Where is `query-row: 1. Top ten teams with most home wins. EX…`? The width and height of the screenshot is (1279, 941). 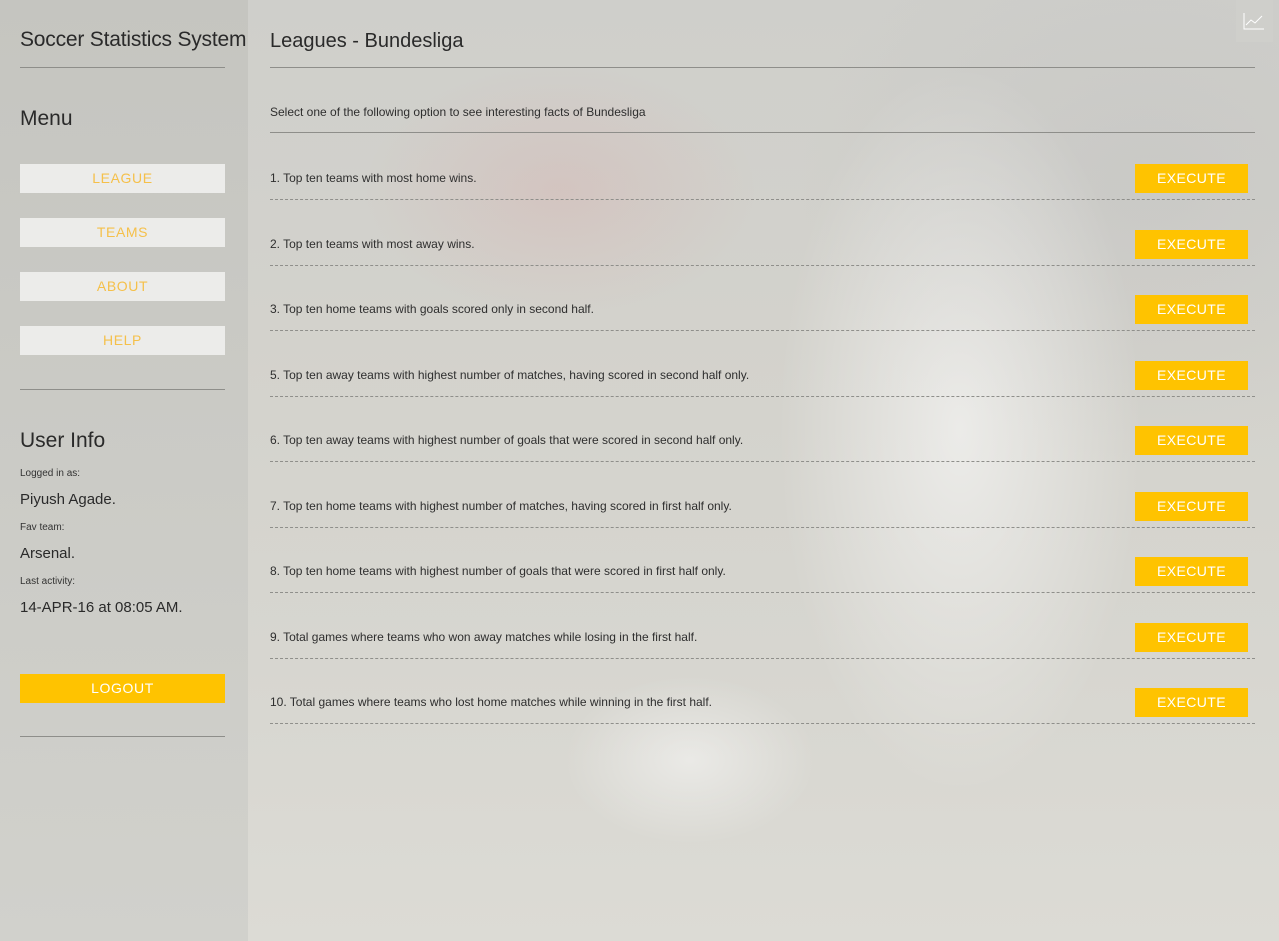 query-row: 1. Top ten teams with most home wins. EX… is located at coordinates (762, 182).